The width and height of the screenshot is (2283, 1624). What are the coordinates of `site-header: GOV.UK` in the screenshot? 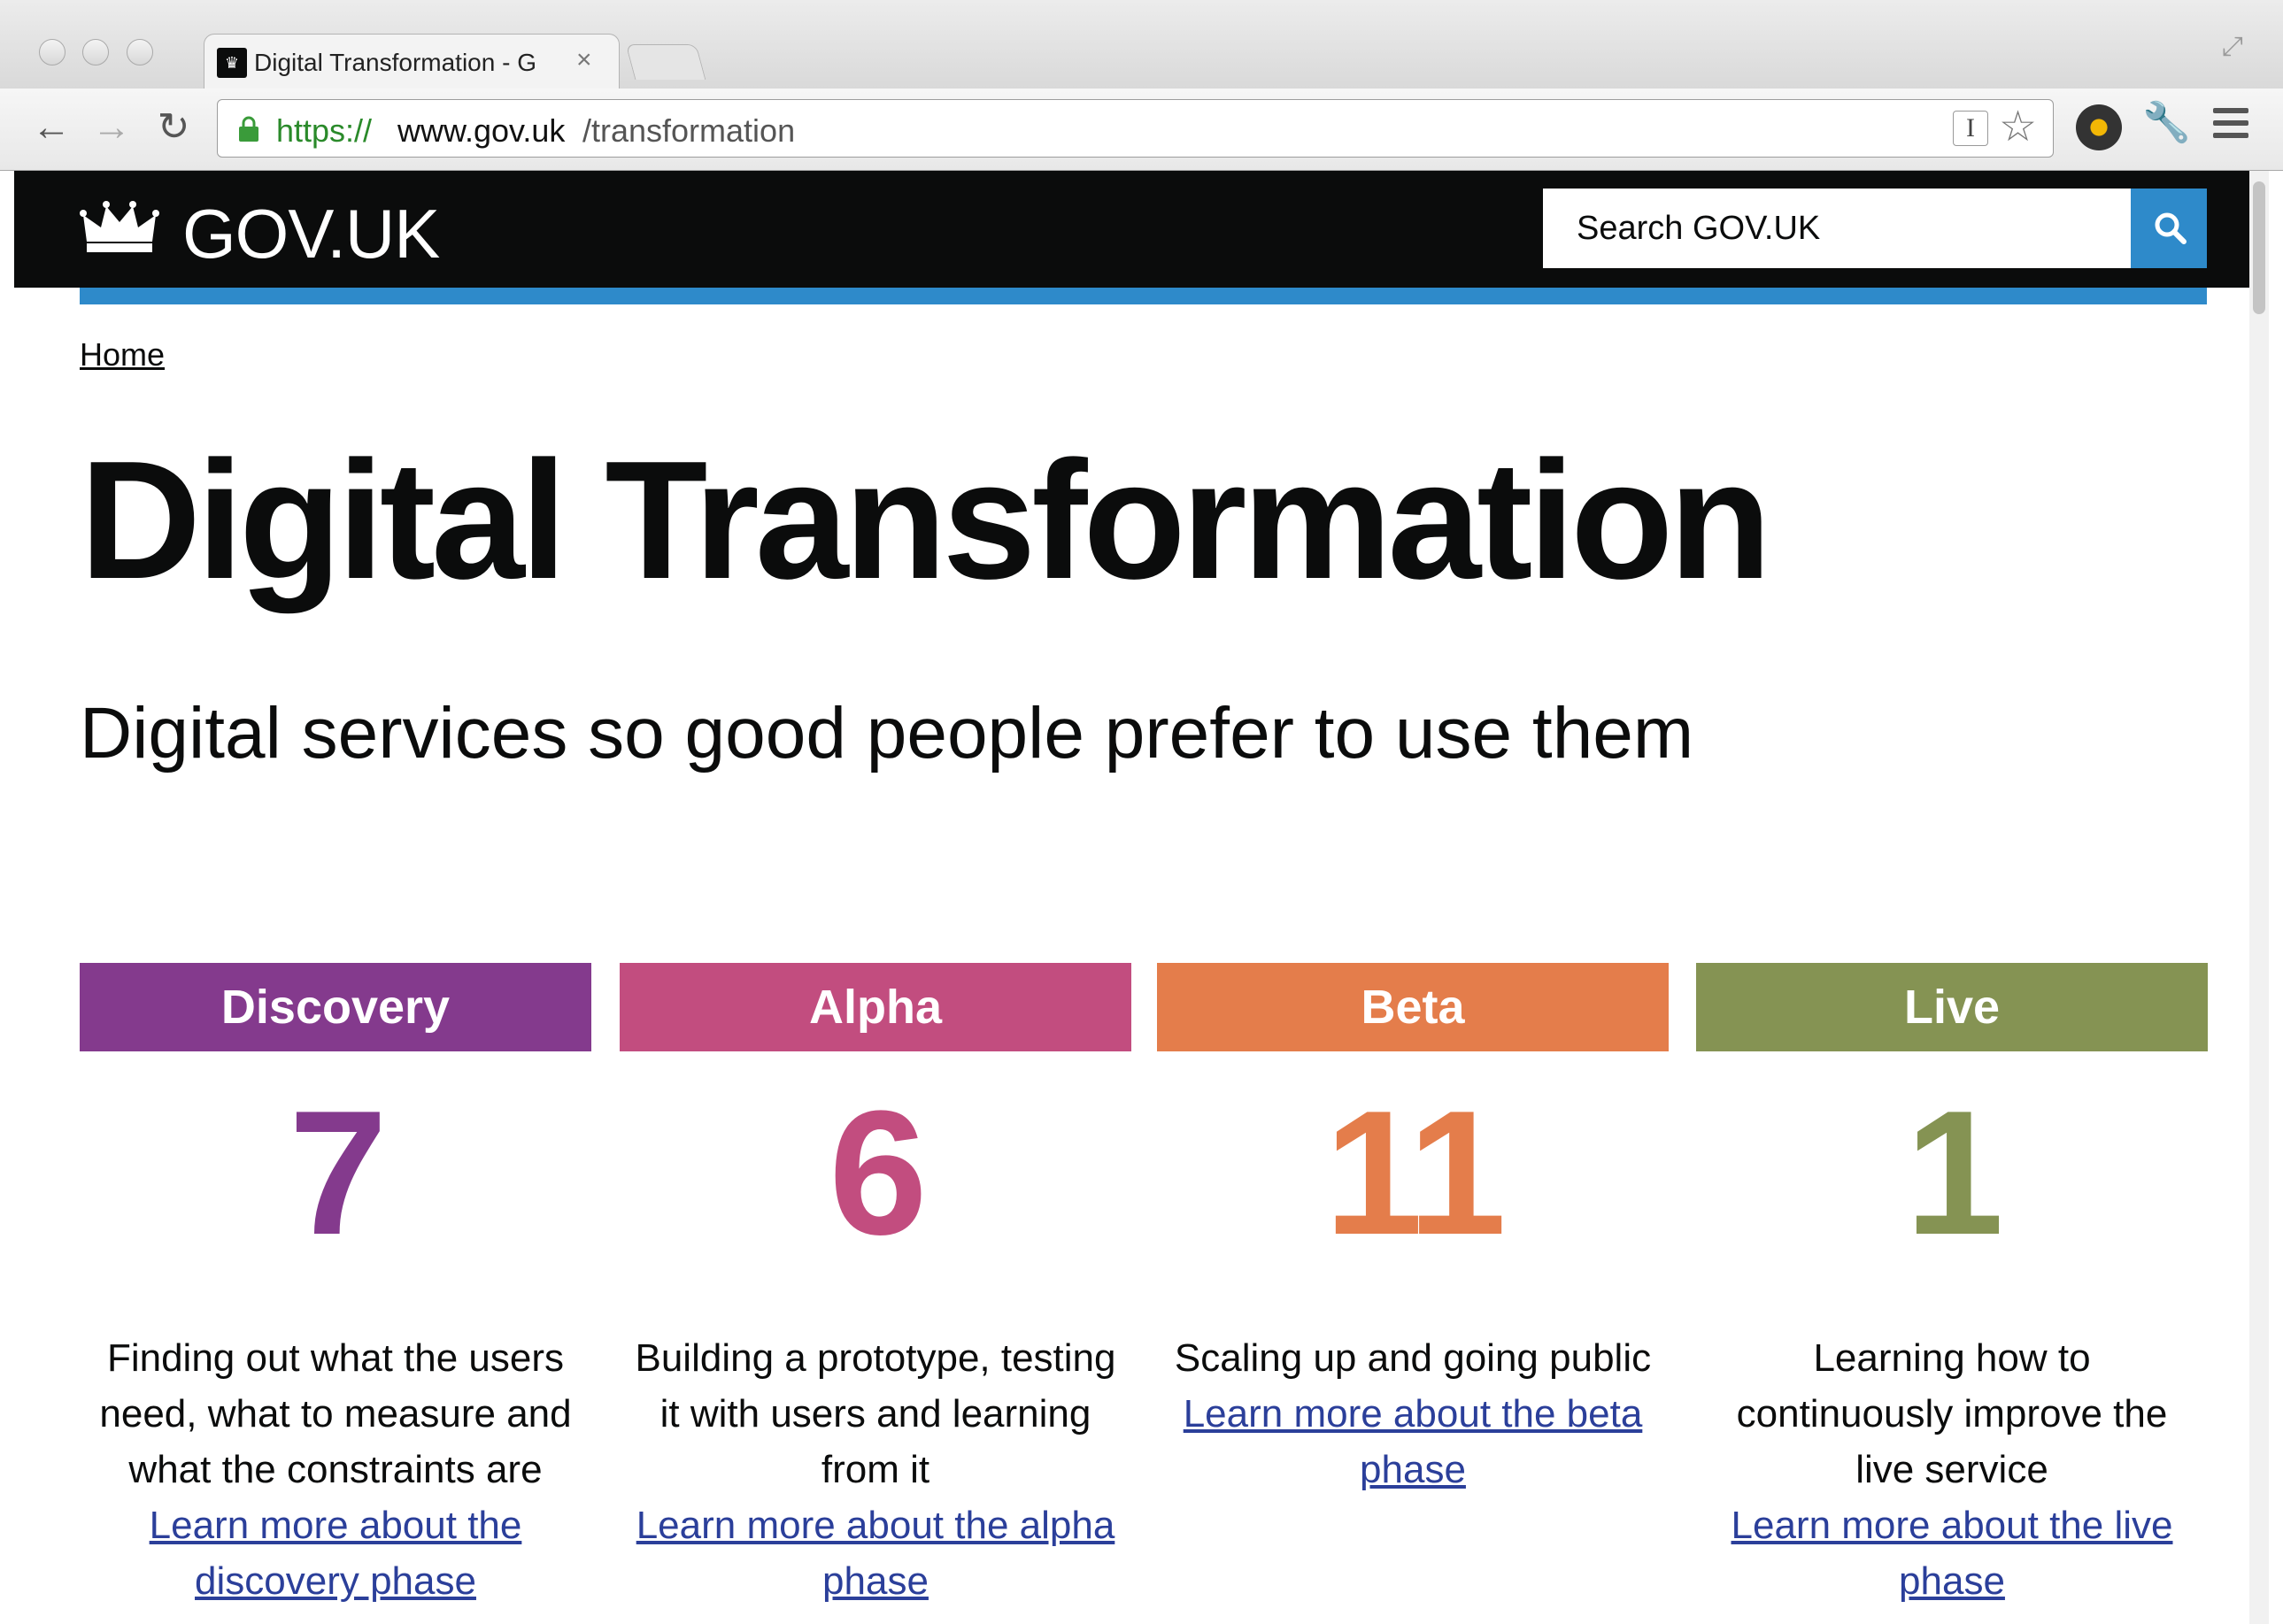 It's located at (1131, 229).